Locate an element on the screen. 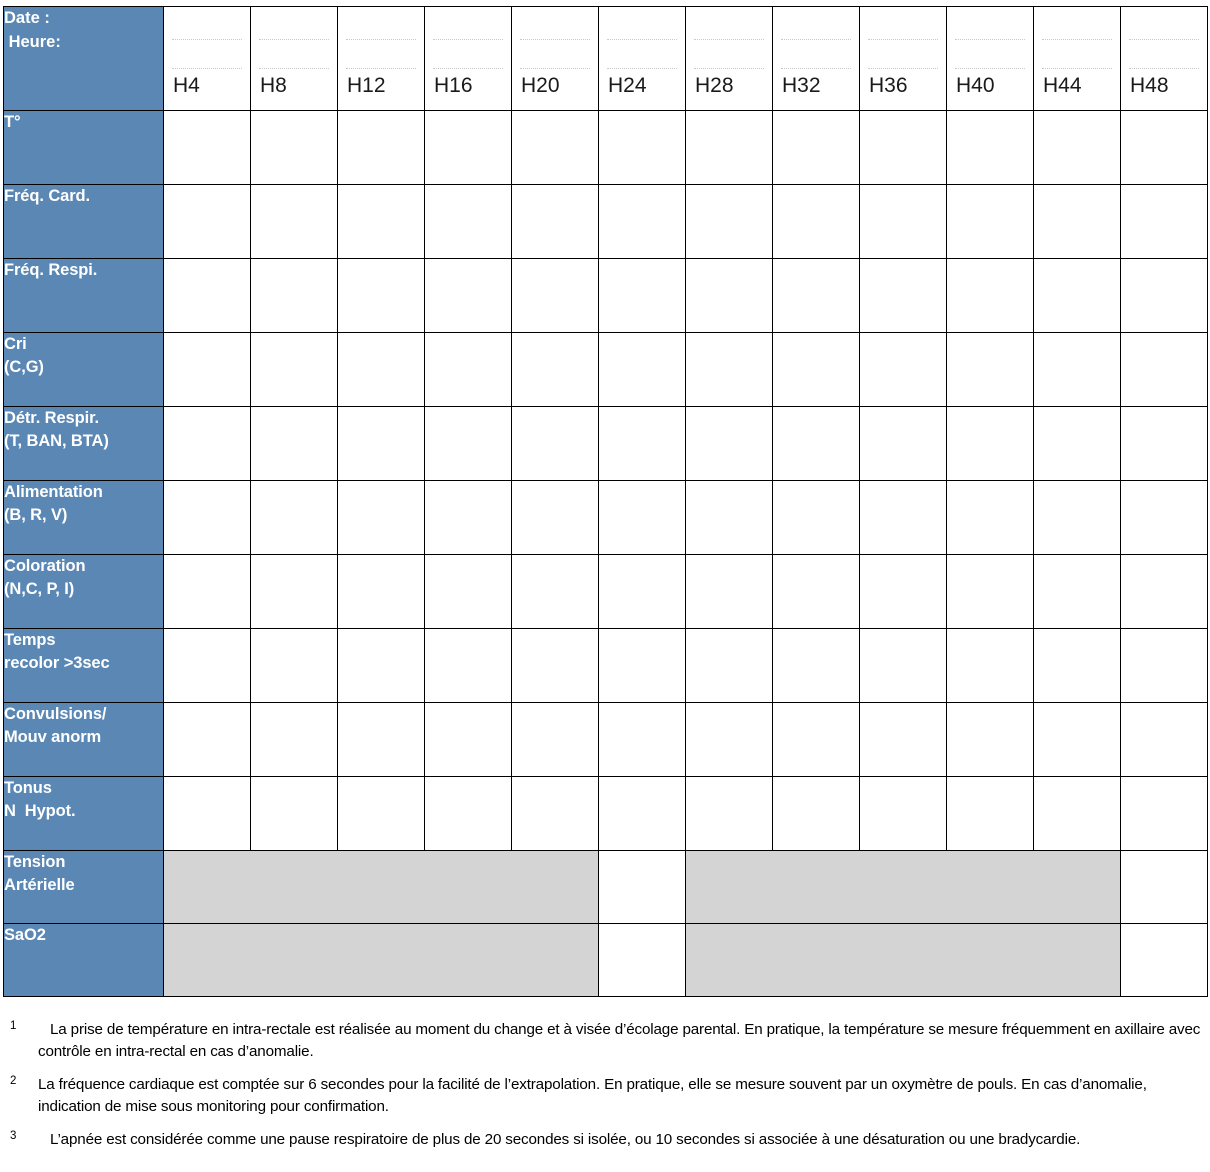  header-hour-cell-h16: H16 is located at coordinates (468, 58).